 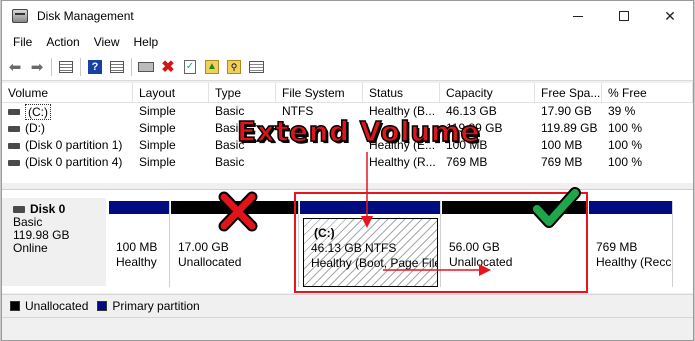 I want to click on properties-button, so click(x=117, y=67).